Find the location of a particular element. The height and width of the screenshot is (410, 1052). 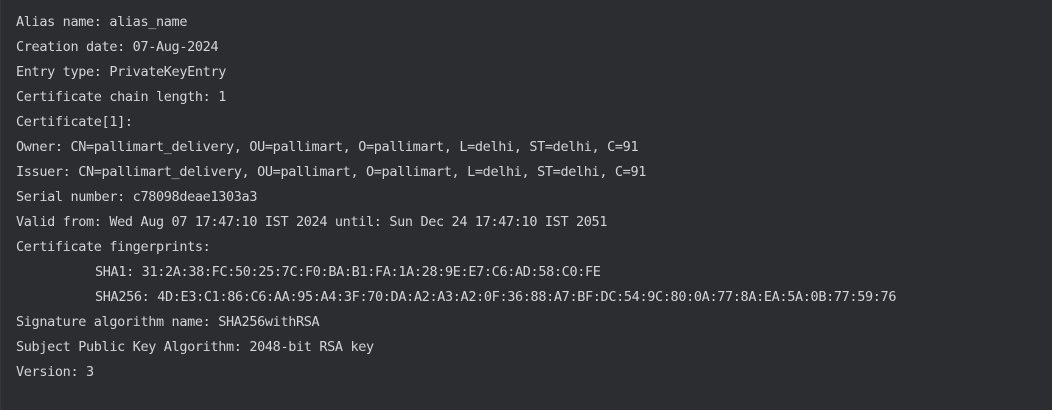

signature-algorithm-line: Signature algorithm name: SHA256withRSA is located at coordinates (168, 322).